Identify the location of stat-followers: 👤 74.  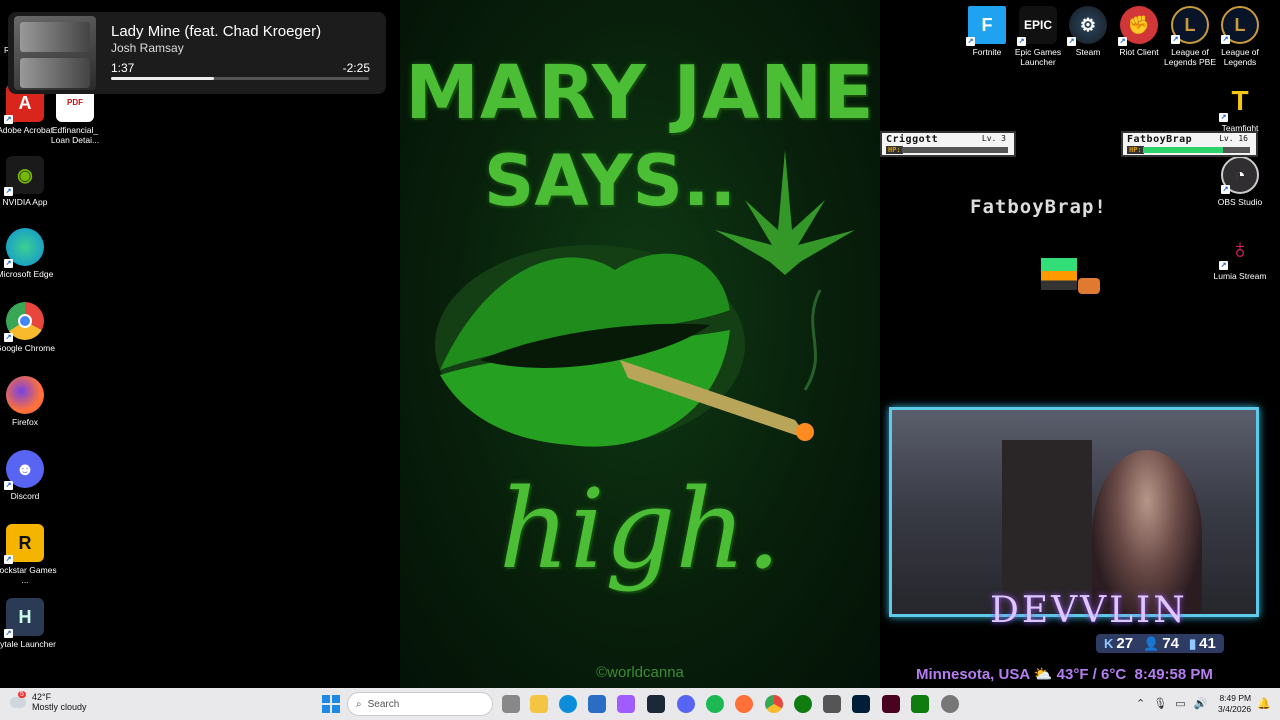
(1161, 643).